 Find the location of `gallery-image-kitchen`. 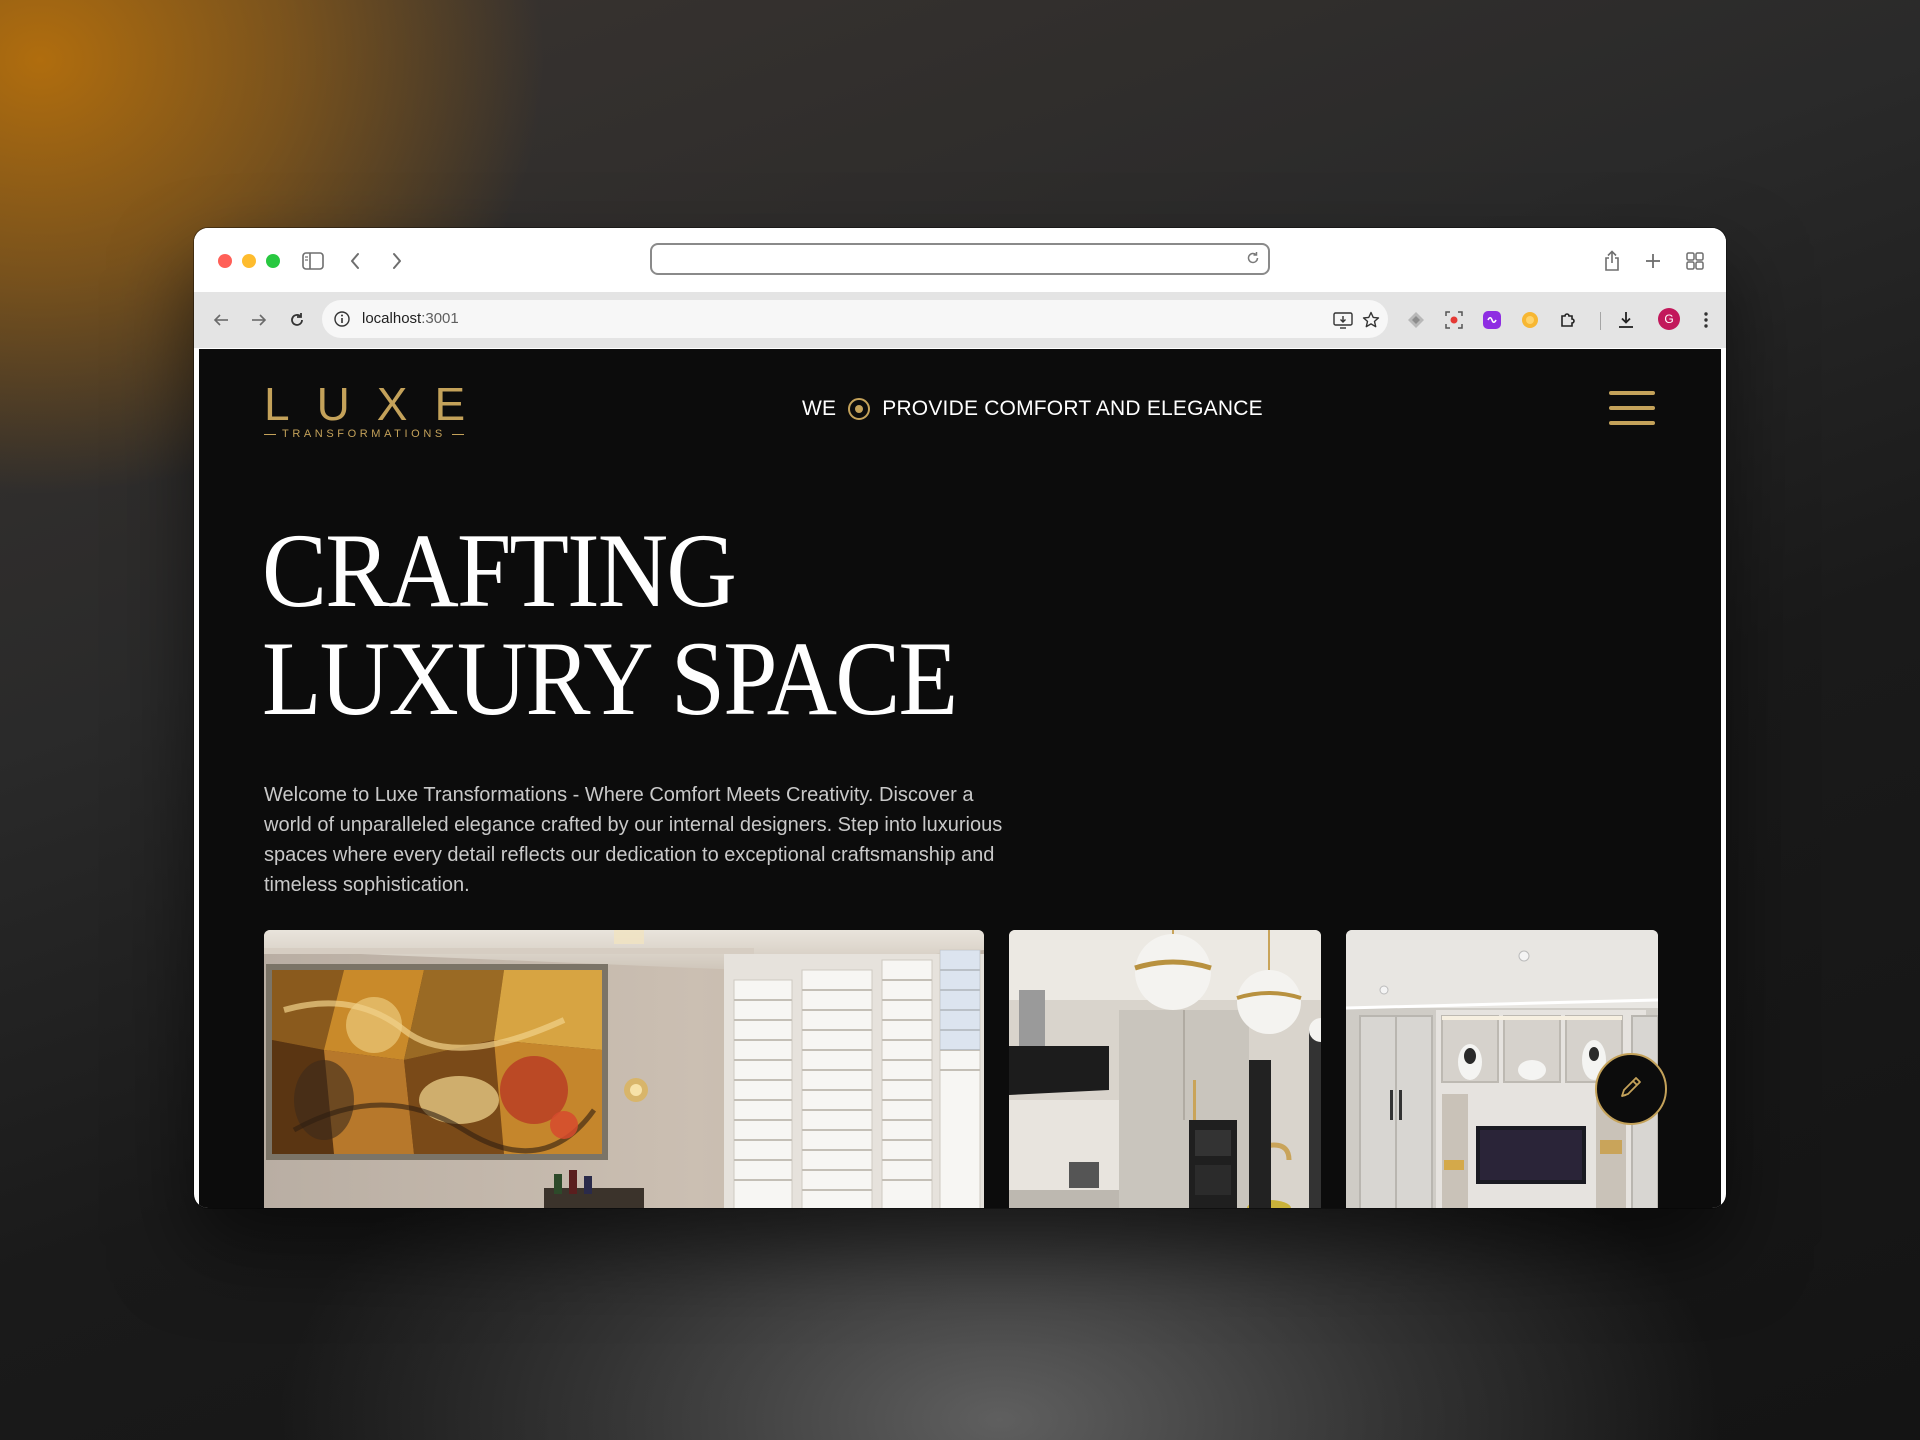

gallery-image-kitchen is located at coordinates (1165, 1069).